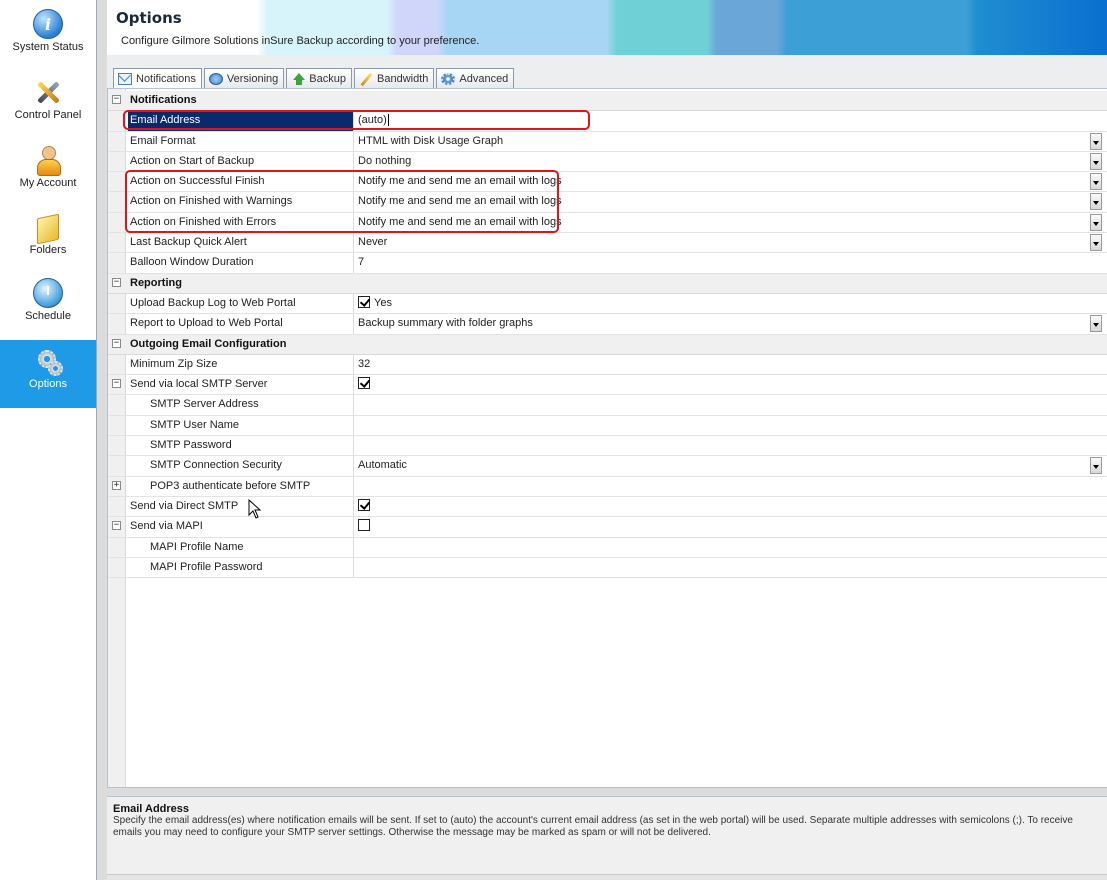 This screenshot has width=1107, height=880. I want to click on row-mapi: − Send via MAPI, so click(607, 527).